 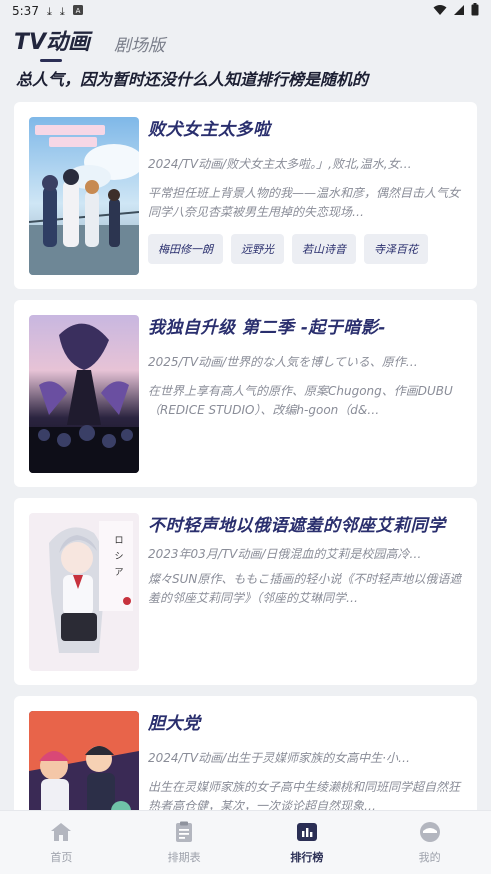 I want to click on nav-schedule: 排期表, so click(x=184, y=842).